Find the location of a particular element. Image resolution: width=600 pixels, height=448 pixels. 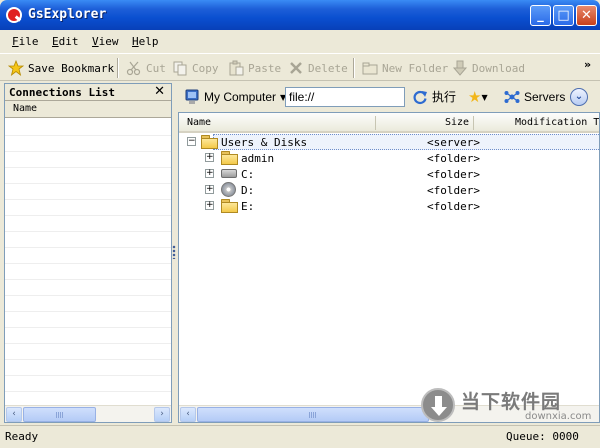

menu-help: Help is located at coordinates (145, 41).